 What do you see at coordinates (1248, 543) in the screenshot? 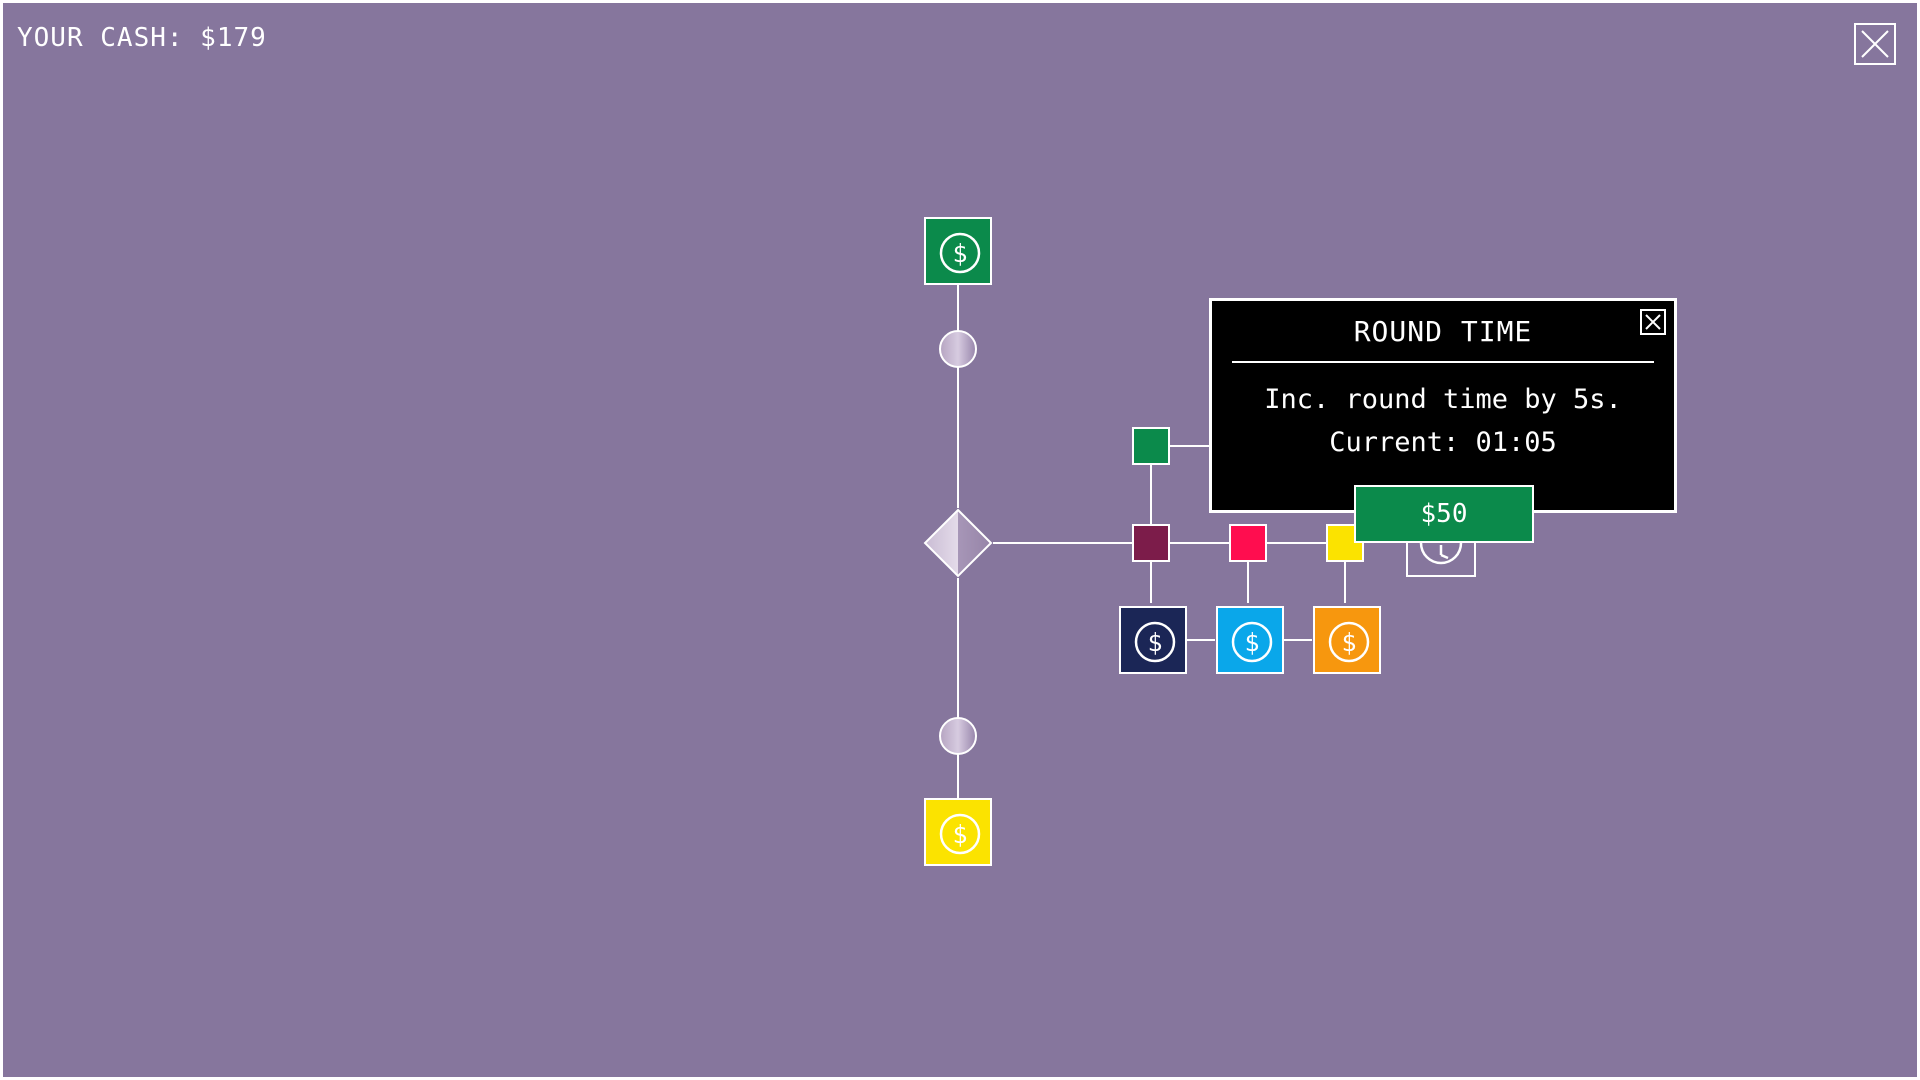
I see `upgrade-node-red-square` at bounding box center [1248, 543].